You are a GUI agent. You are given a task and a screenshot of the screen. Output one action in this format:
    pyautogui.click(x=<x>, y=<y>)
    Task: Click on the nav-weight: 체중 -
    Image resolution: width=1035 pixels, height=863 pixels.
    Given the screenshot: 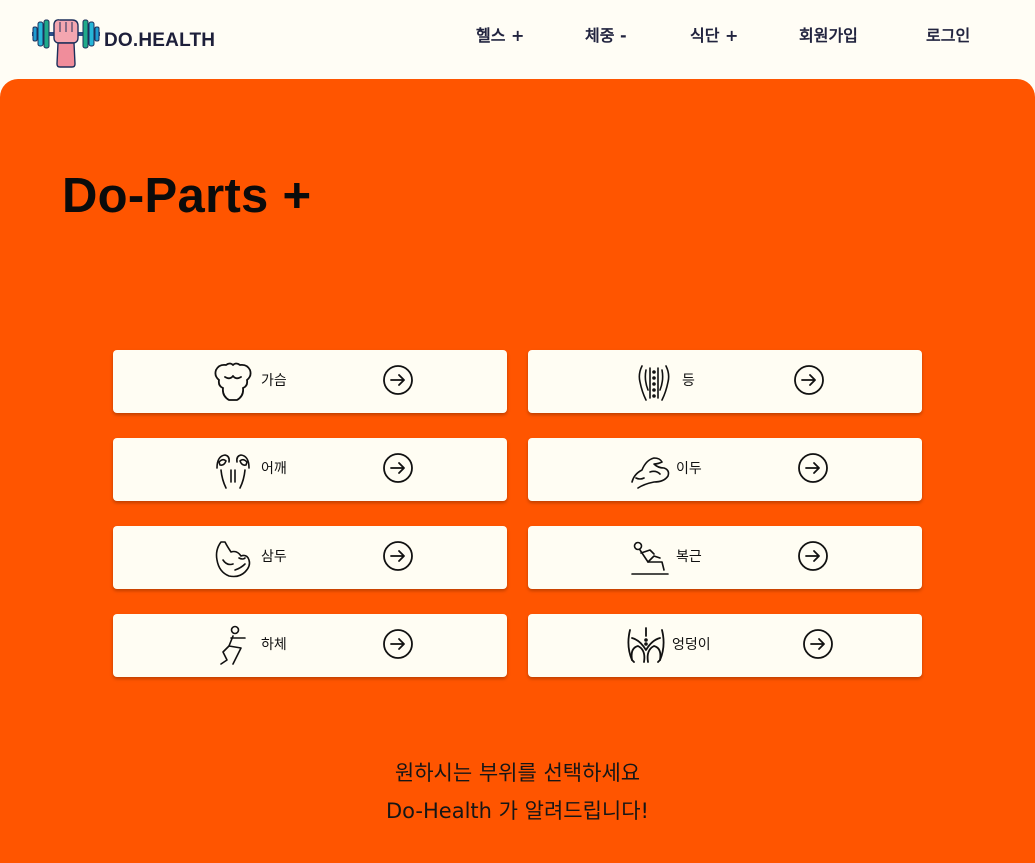 What is the action you would take?
    pyautogui.click(x=606, y=36)
    